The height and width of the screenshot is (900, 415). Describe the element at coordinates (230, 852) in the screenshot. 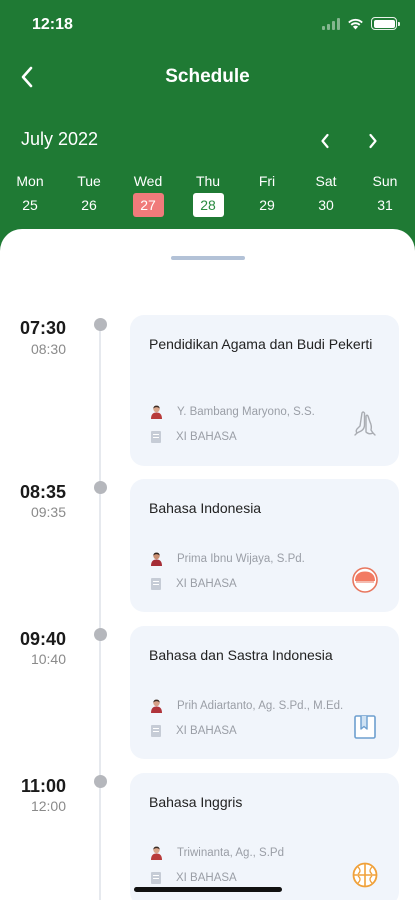

I see `teacher-name: Triwinanta, Ag., S.Pd` at that location.